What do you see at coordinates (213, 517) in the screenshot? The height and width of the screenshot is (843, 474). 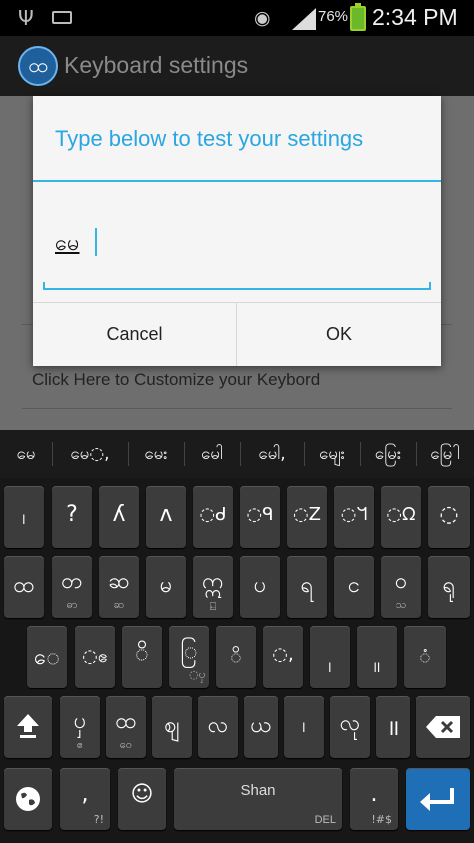 I see `key: ◌ᑯ` at bounding box center [213, 517].